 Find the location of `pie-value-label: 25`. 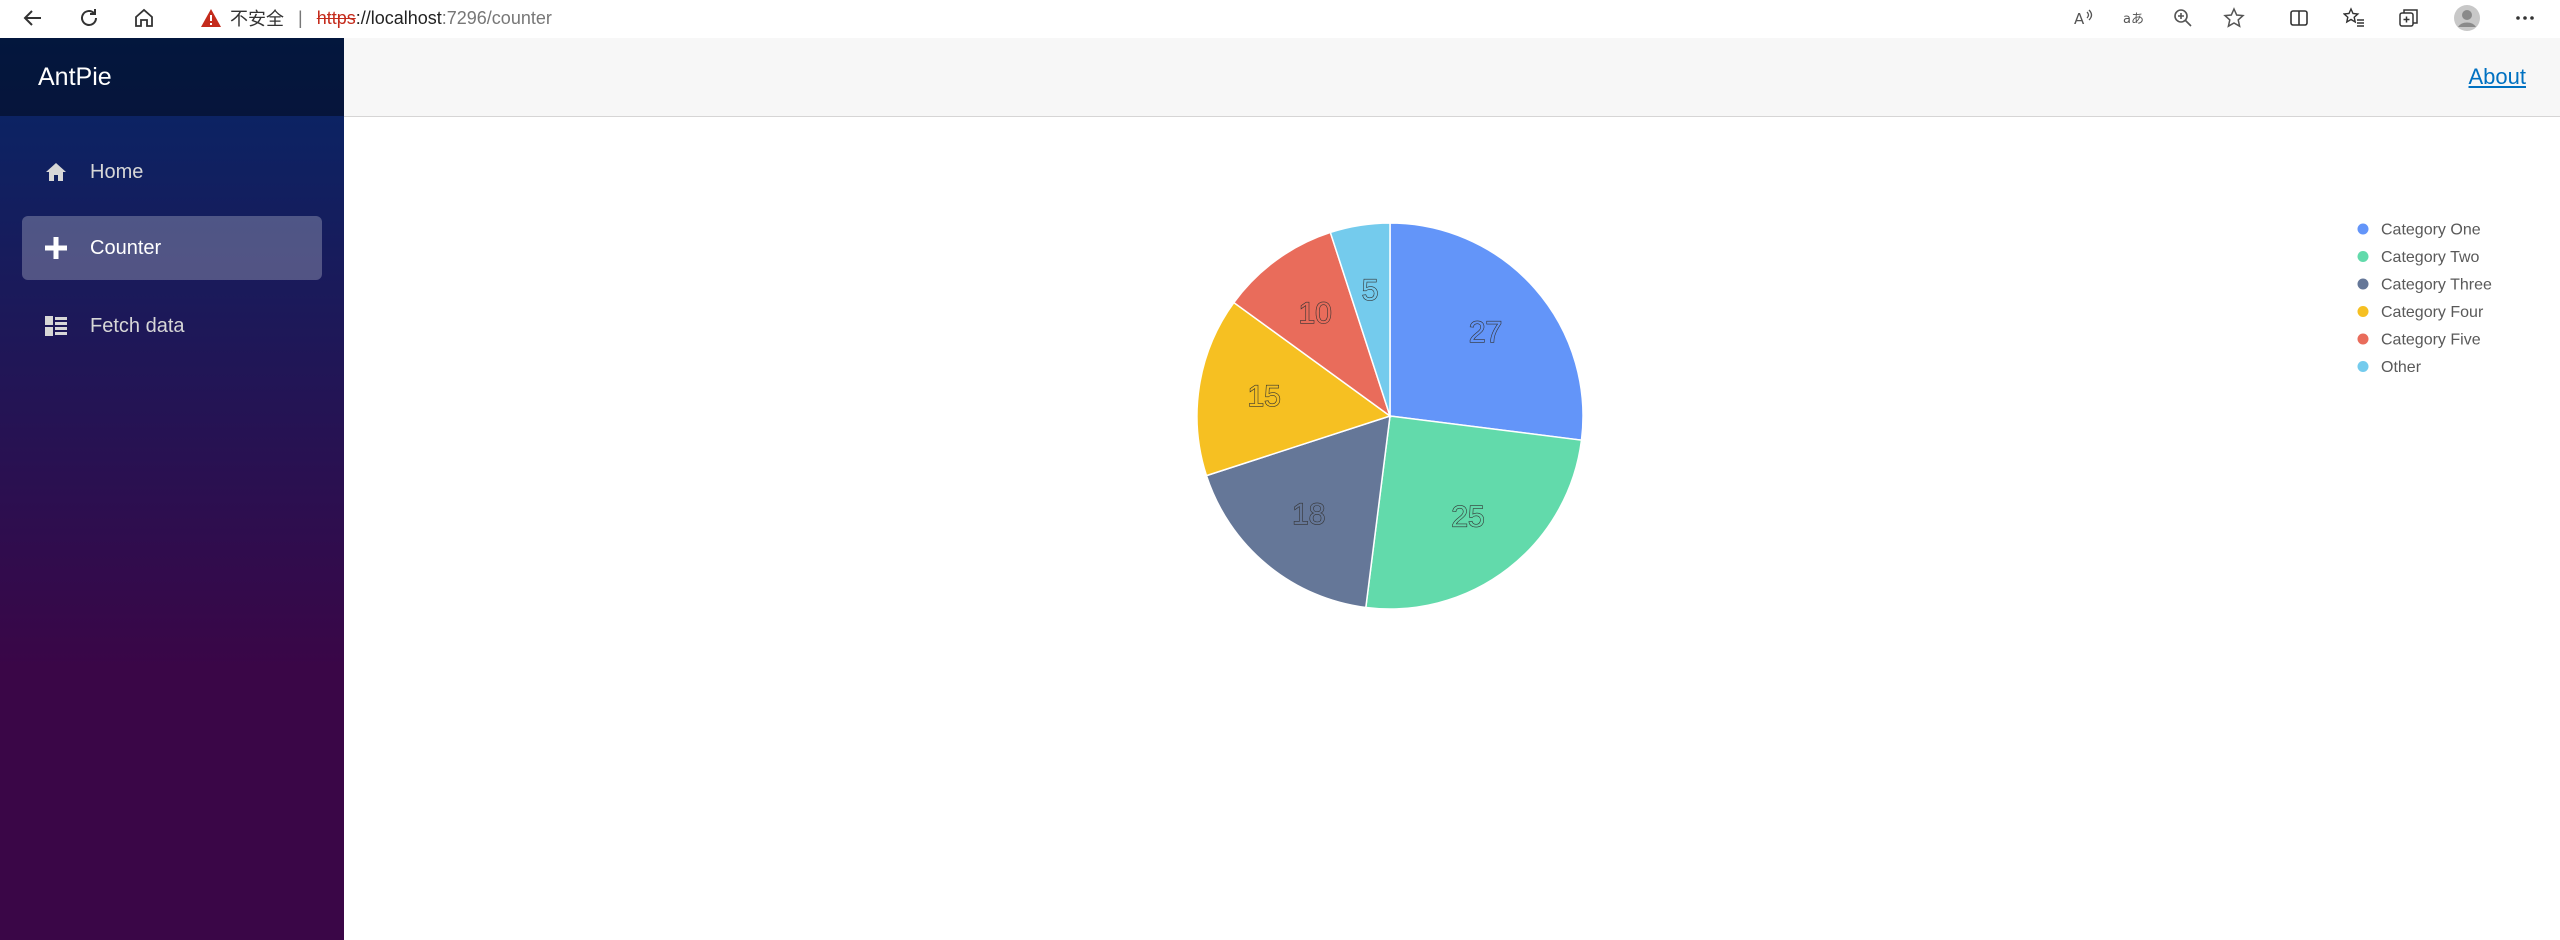

pie-value-label: 25 is located at coordinates (1467, 517).